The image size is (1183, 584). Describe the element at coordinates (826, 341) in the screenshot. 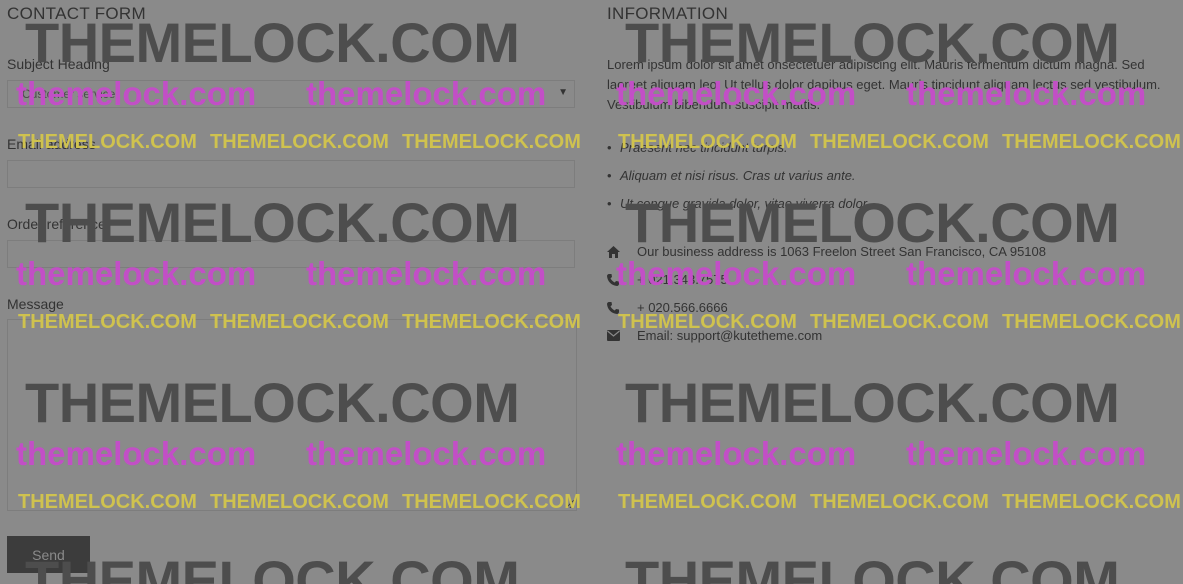

I see `contact-email: Email: support@kutetheme.com` at that location.